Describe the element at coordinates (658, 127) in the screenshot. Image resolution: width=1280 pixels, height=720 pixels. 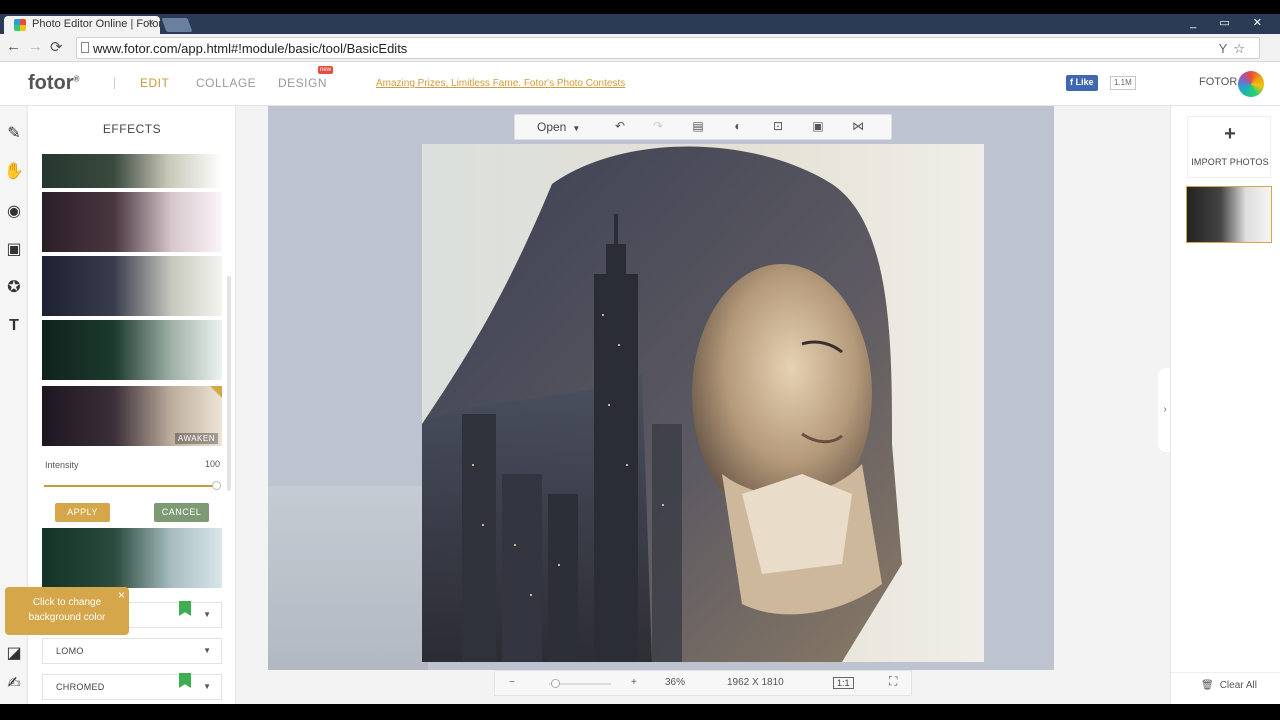
I see `redo-icon: ↷` at that location.